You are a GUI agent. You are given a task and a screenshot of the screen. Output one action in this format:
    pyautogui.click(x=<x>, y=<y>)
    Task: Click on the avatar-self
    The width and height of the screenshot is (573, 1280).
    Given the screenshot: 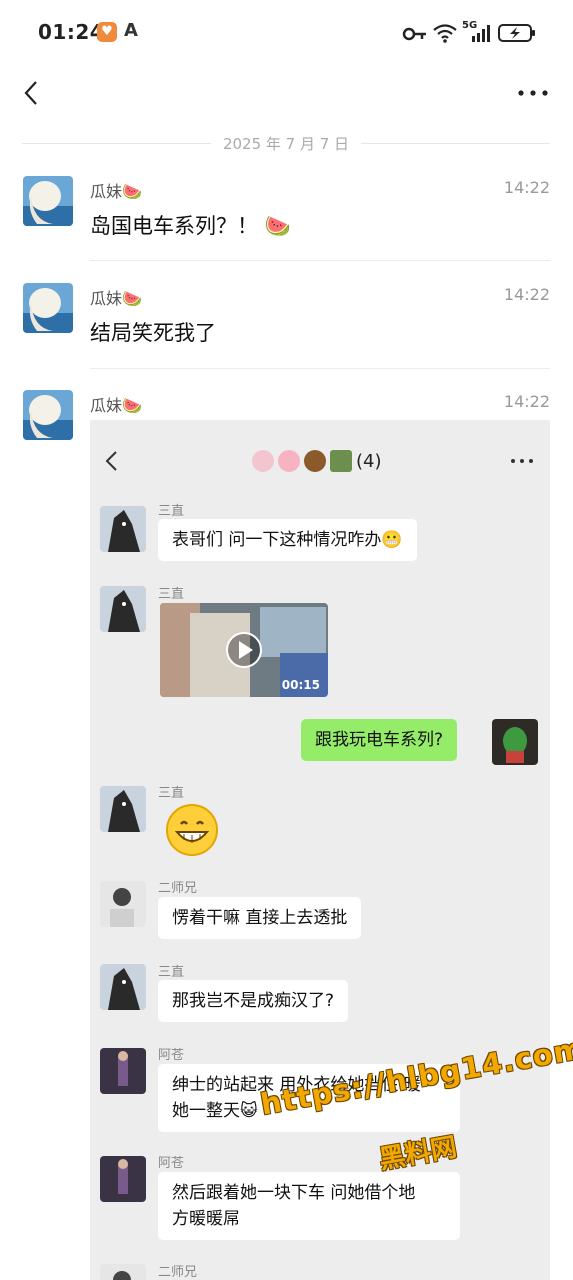 What is the action you would take?
    pyautogui.click(x=515, y=742)
    